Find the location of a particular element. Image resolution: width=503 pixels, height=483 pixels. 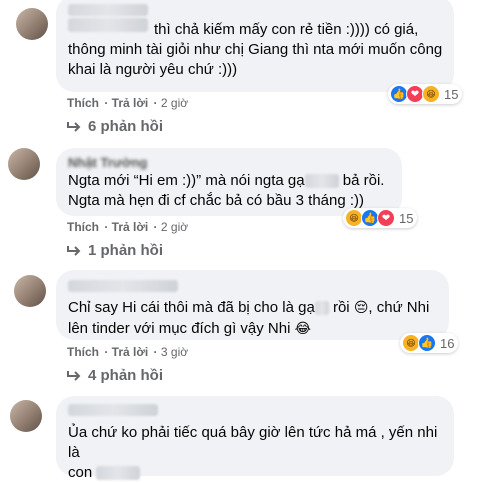

replies-label: 6 phản hồi is located at coordinates (125, 126).